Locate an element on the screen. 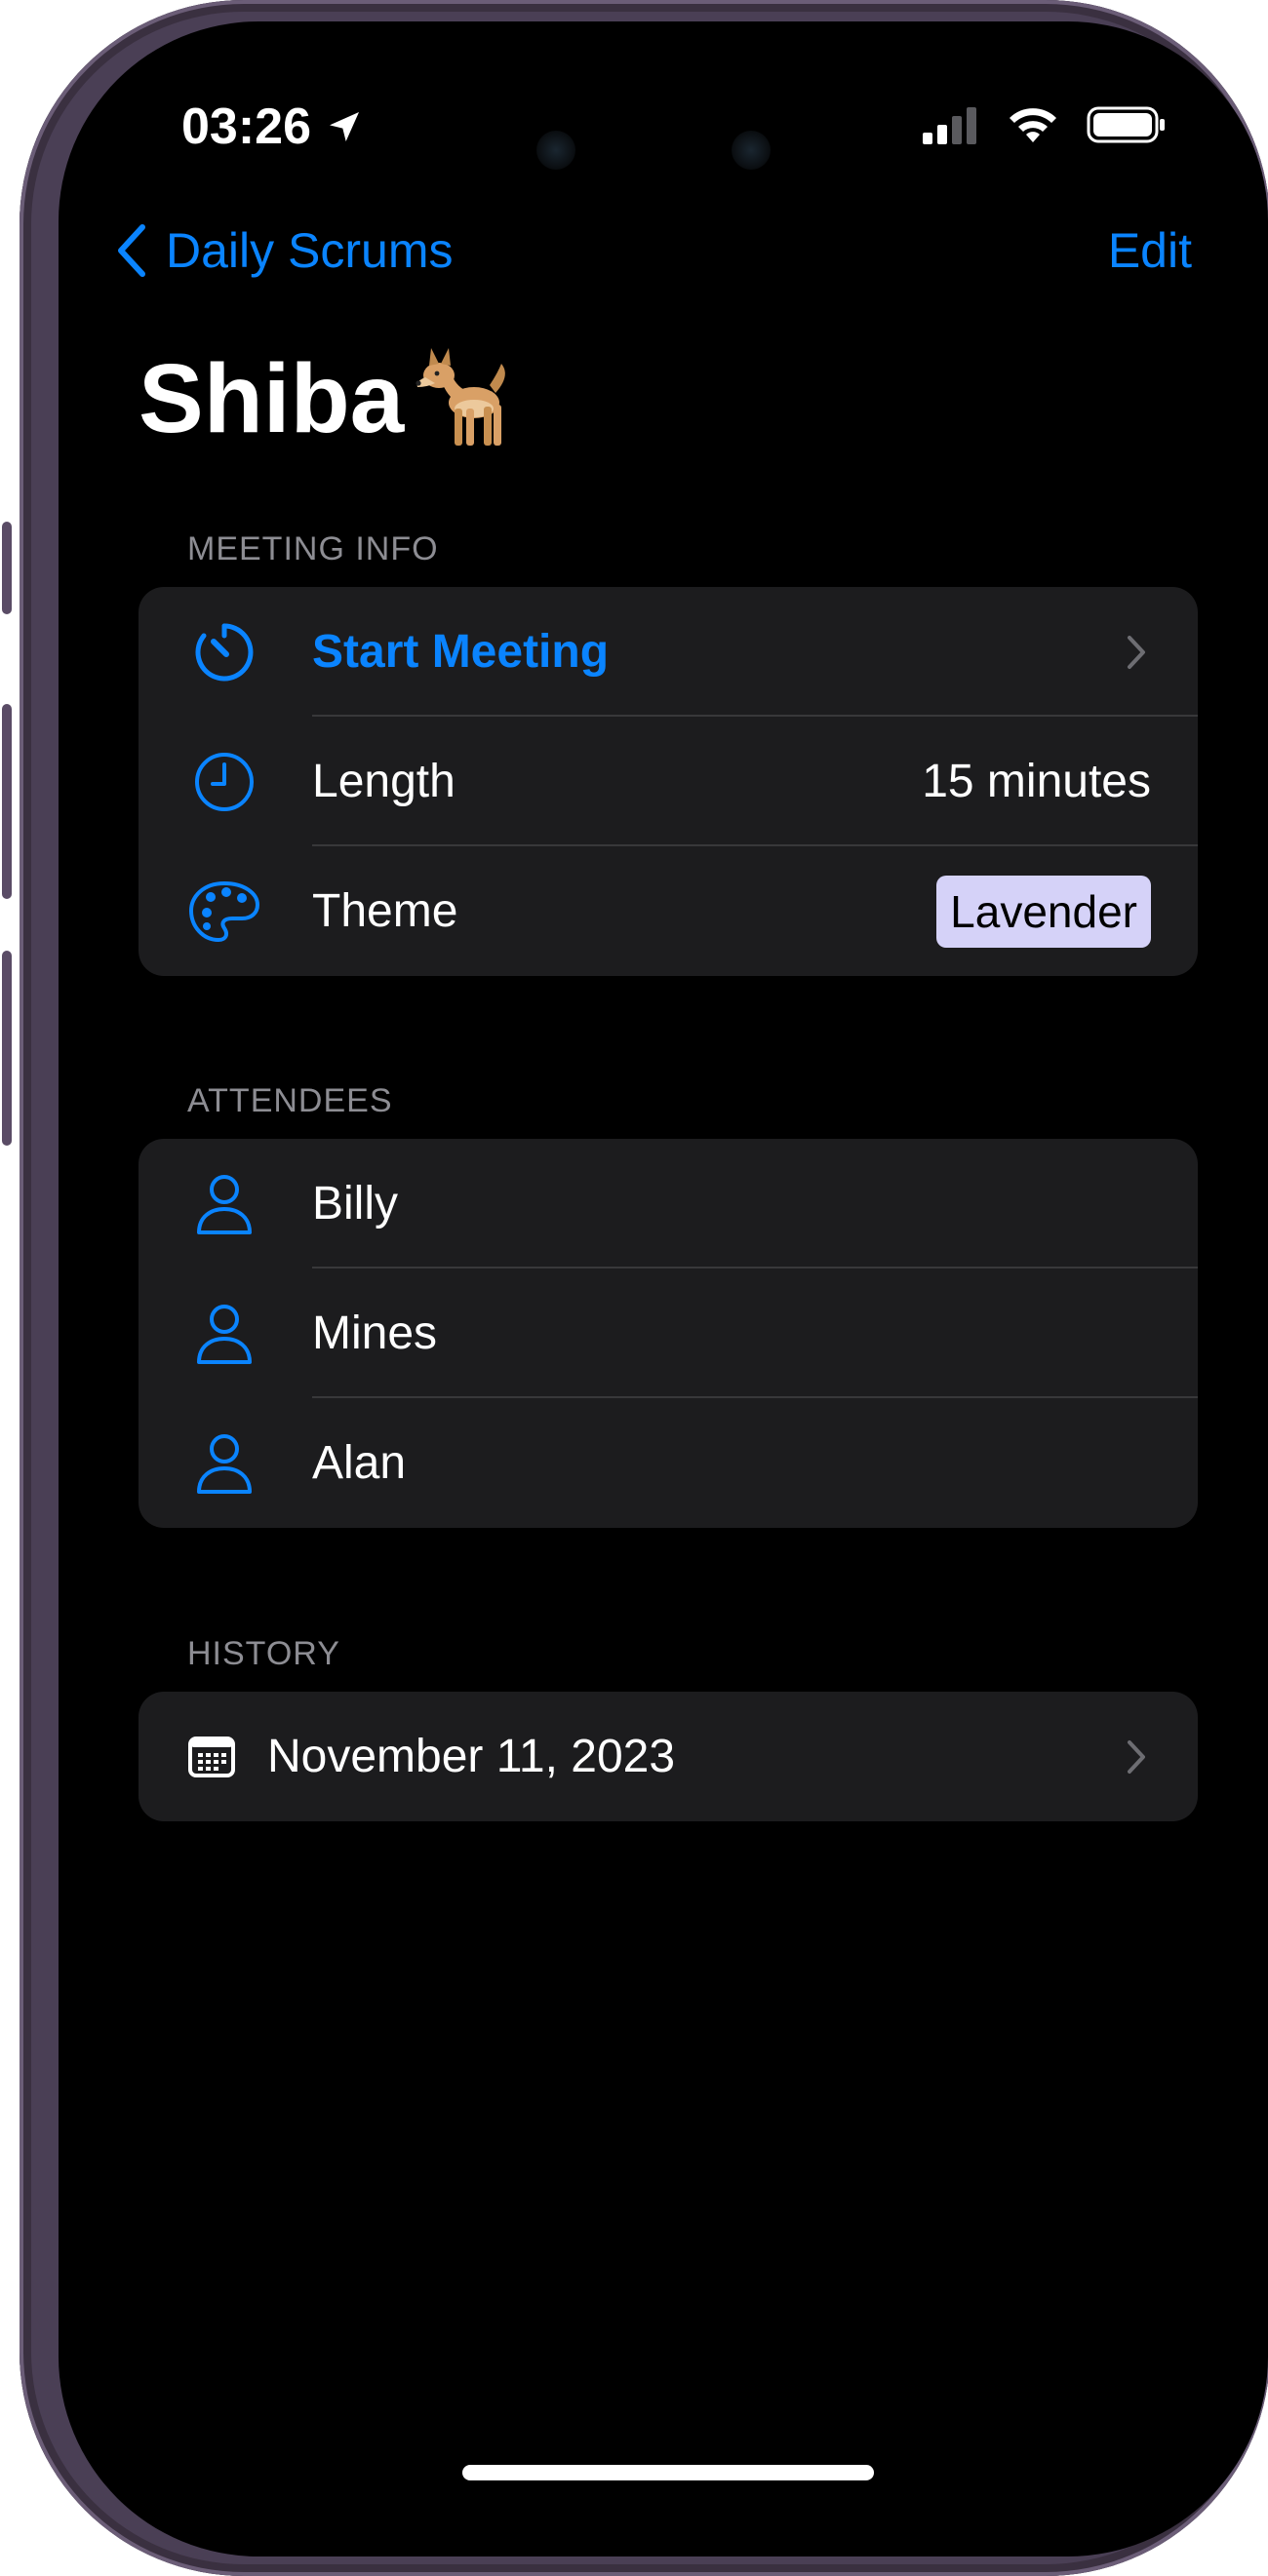  attendee-name: Billy is located at coordinates (355, 1203).